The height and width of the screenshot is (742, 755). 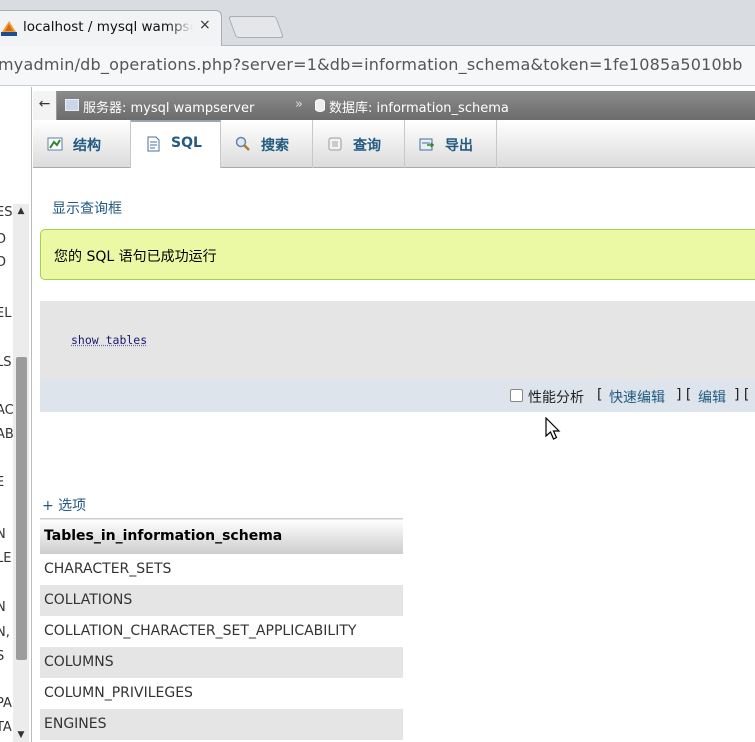 I want to click on options-toggle-link: + 选项, so click(x=64, y=505).